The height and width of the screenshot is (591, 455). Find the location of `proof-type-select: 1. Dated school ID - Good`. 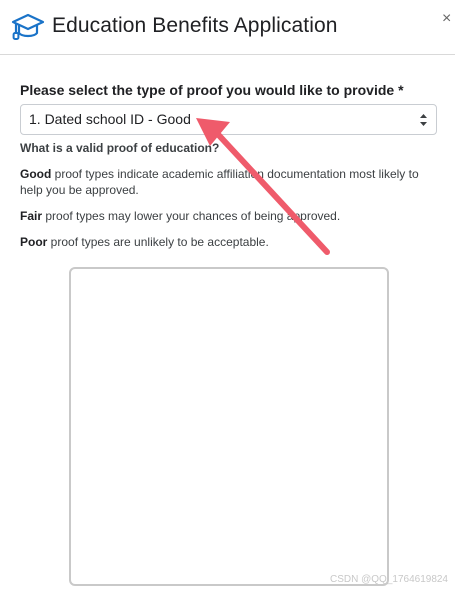

proof-type-select: 1. Dated school ID - Good is located at coordinates (228, 119).